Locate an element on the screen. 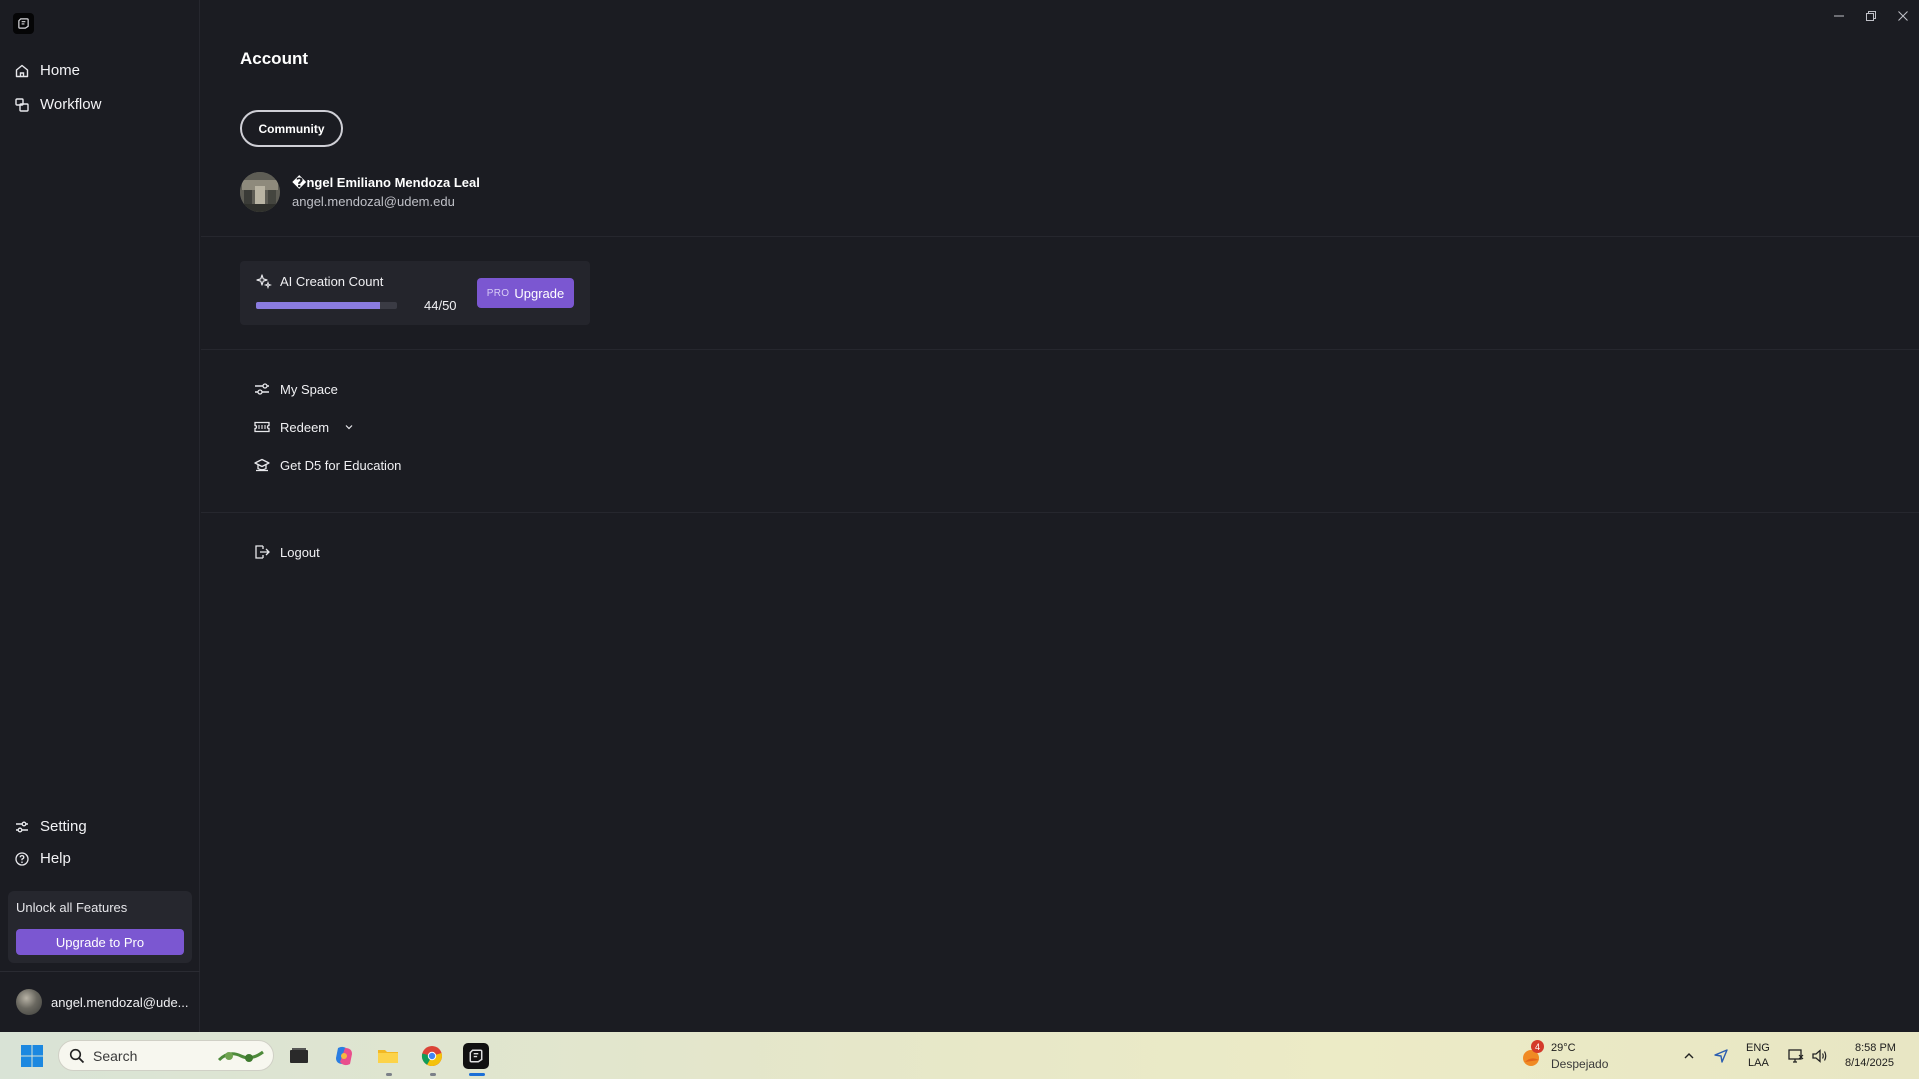  education-icon is located at coordinates (262, 465).